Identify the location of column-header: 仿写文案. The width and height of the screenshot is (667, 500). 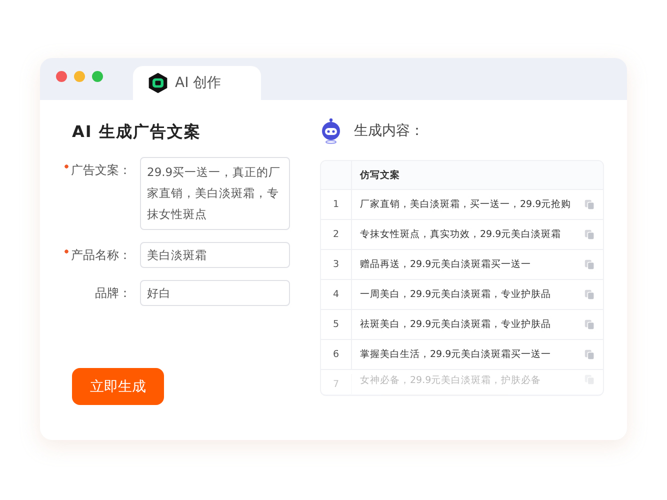
(379, 175).